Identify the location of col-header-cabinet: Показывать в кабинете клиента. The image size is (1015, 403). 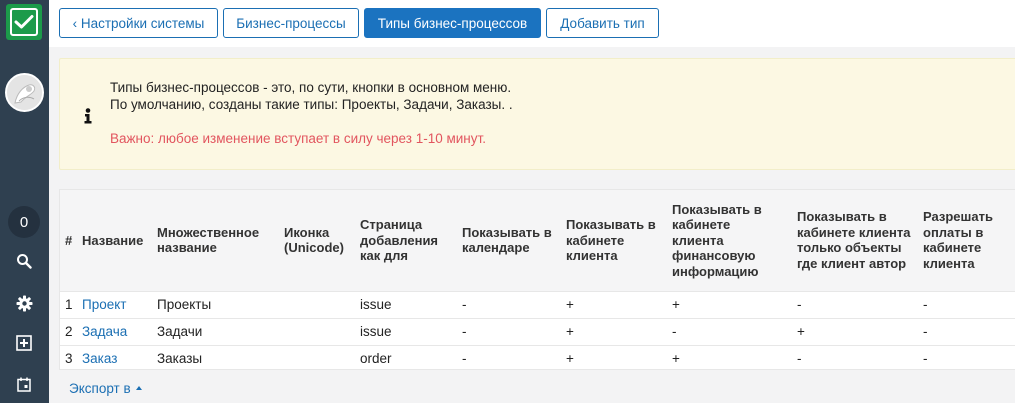
(619, 240).